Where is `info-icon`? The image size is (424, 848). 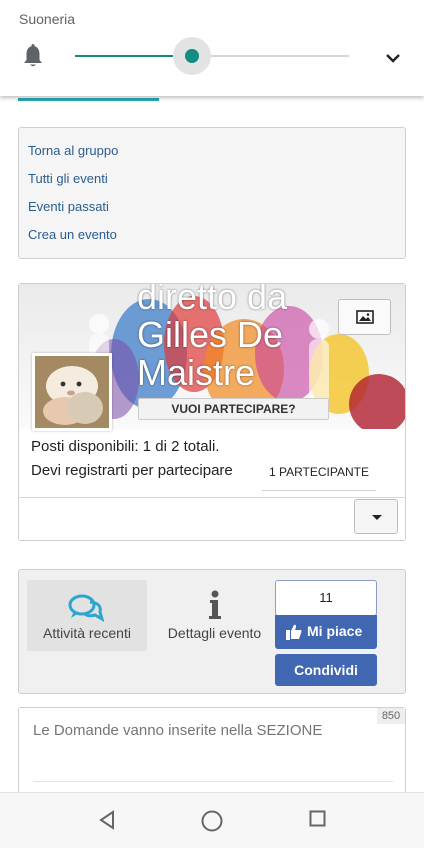
info-icon is located at coordinates (215, 604).